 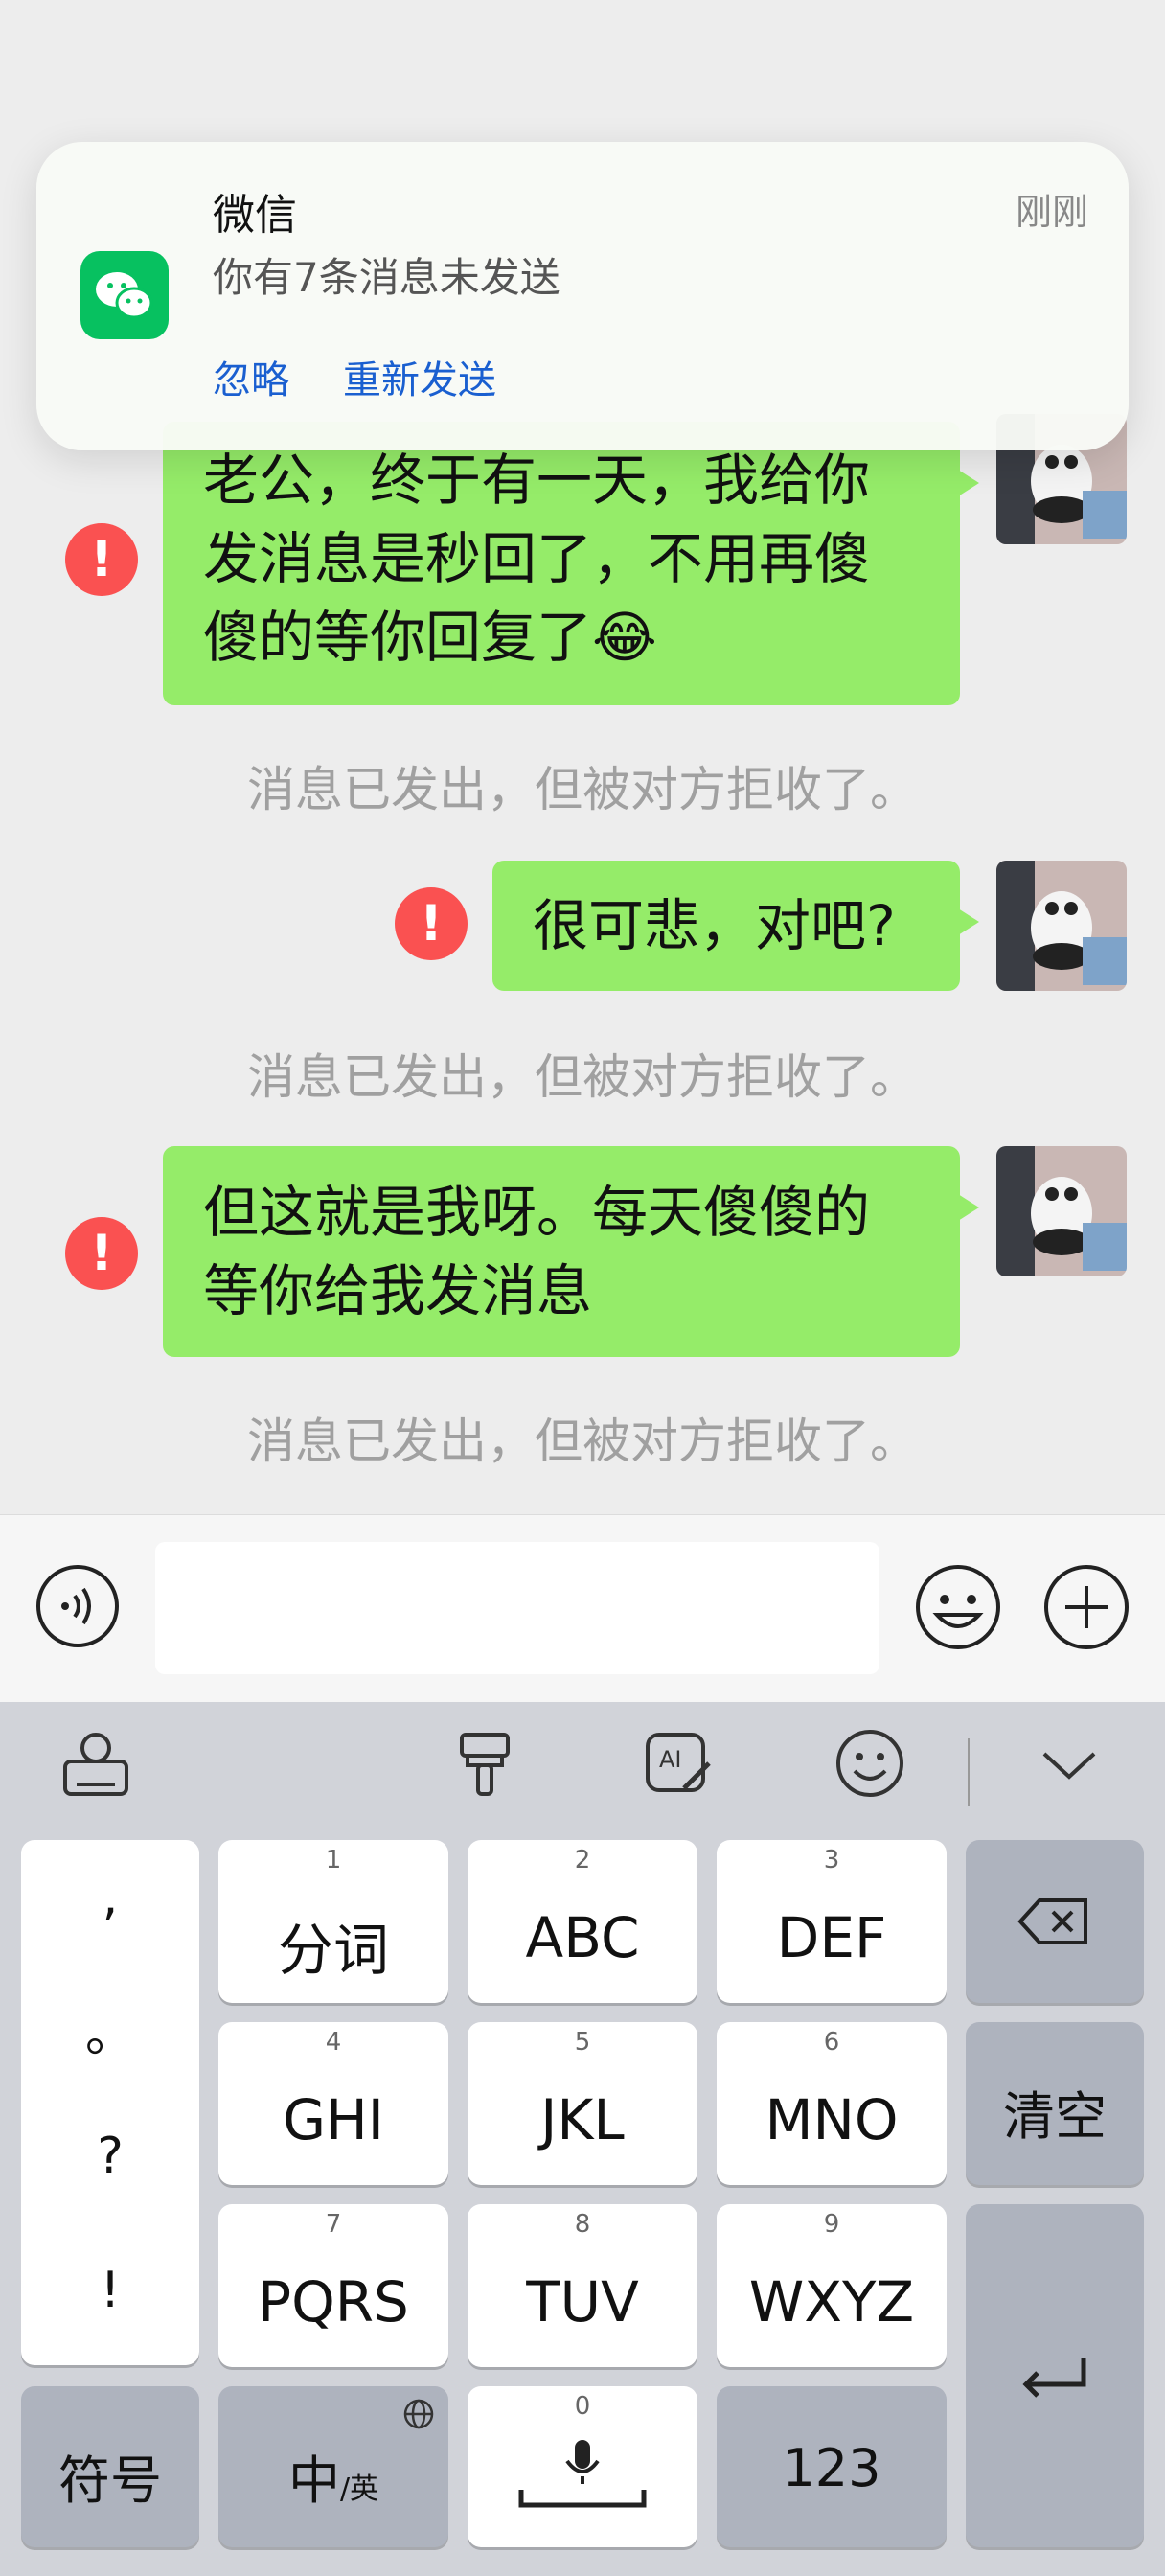 I want to click on key-9: 9 WXYZ, so click(x=832, y=2285).